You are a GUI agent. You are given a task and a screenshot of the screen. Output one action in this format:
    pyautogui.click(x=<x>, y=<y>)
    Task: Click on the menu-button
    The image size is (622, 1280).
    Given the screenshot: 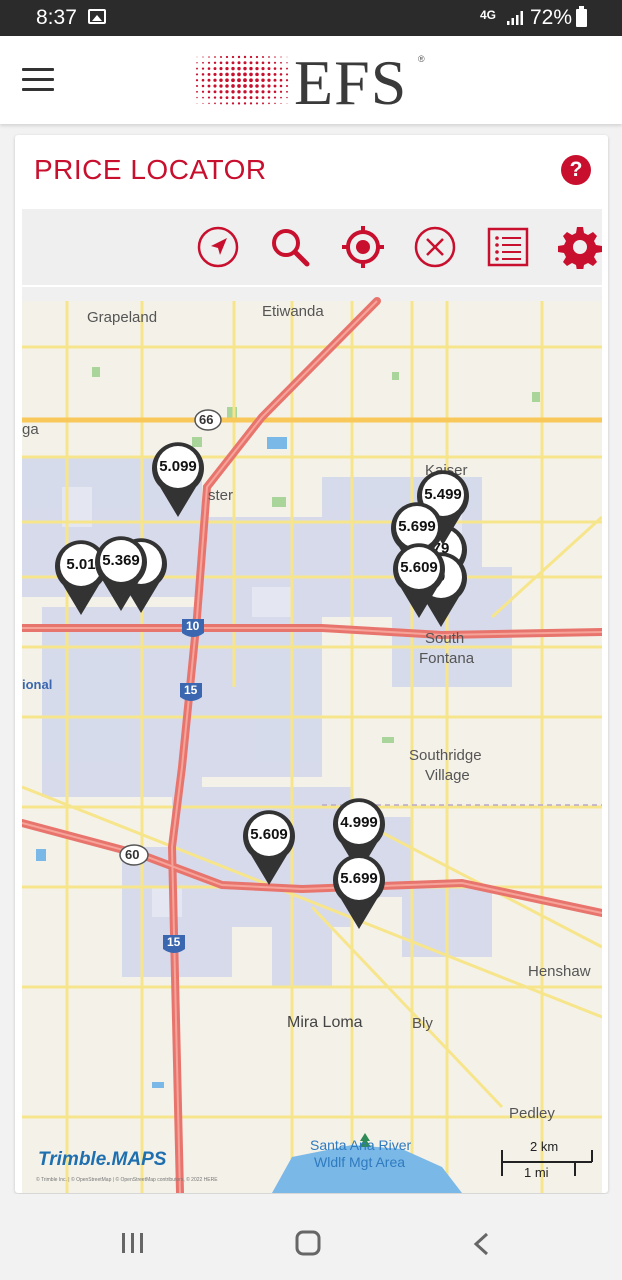 What is the action you would take?
    pyautogui.click(x=39, y=80)
    